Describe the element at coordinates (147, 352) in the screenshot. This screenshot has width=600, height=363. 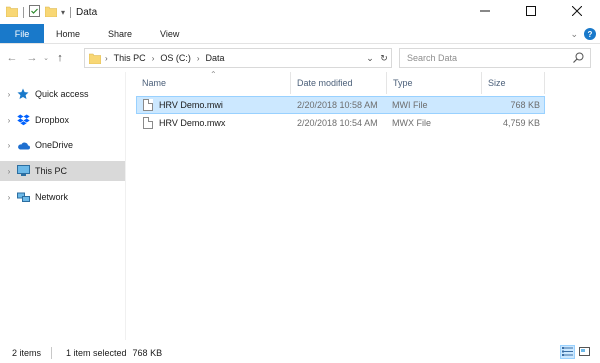
I see `status-selected-size: 768 KB` at that location.